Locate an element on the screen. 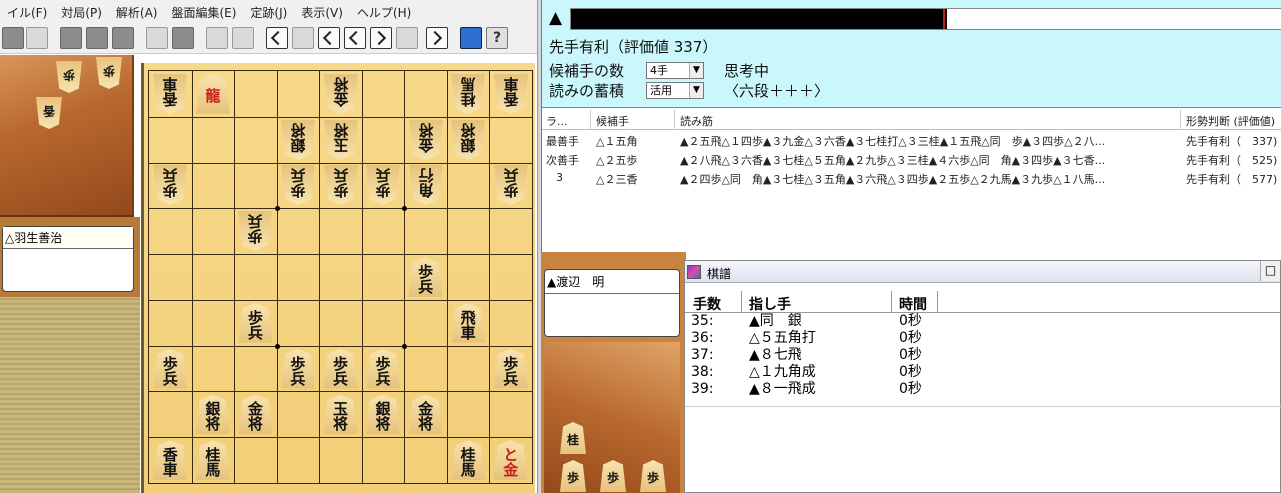  list-item: 39: ▲８一飛成 0秒 is located at coordinates (982, 389).